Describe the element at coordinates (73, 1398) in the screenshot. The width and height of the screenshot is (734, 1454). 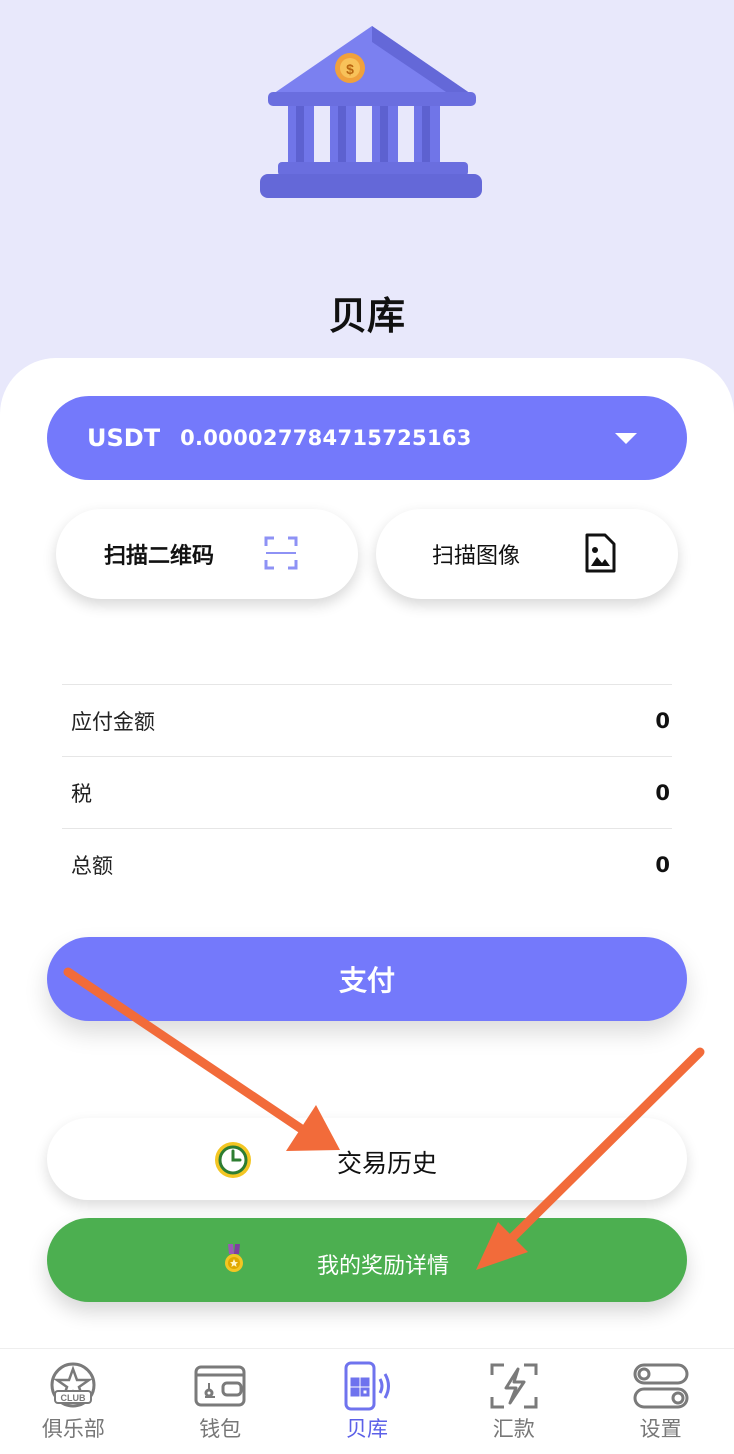
I see `svg-text: CLUB` at that location.